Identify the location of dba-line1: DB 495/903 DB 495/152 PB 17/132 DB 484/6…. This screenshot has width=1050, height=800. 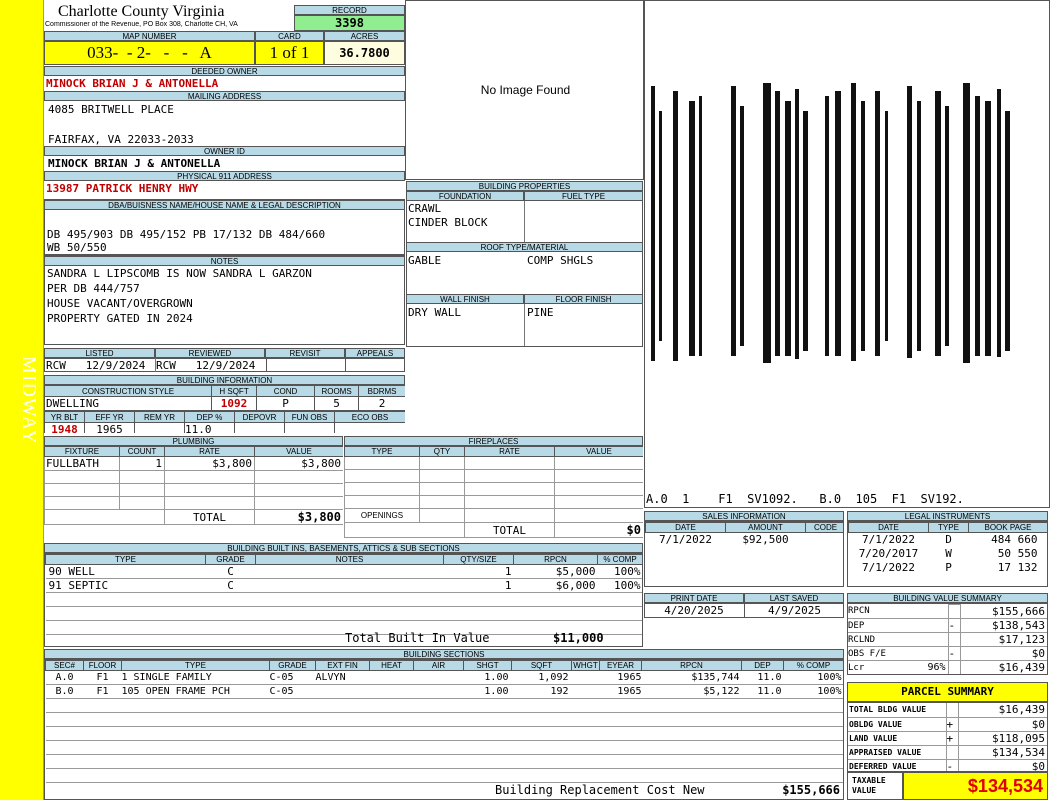
(186, 234).